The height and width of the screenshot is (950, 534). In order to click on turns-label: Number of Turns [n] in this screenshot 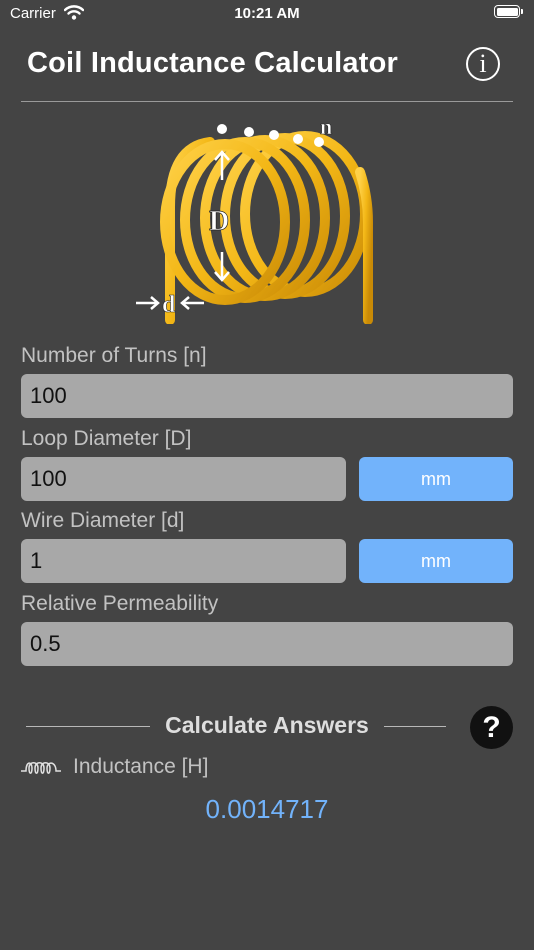, I will do `click(114, 355)`.